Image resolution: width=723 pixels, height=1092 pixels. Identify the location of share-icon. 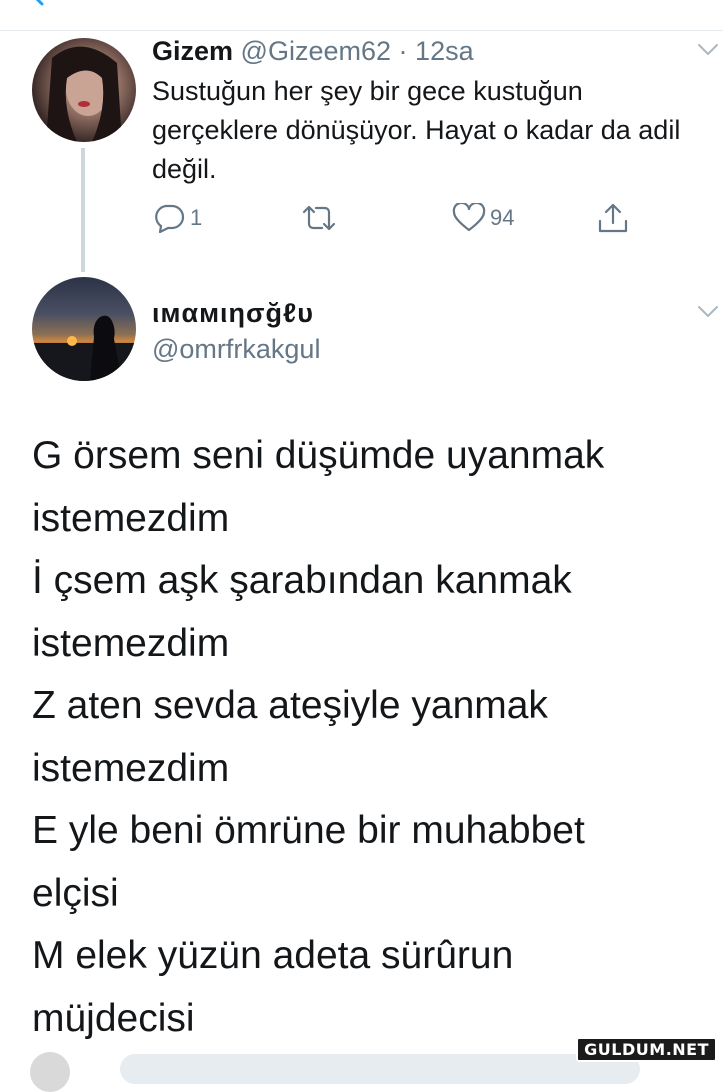
(613, 218).